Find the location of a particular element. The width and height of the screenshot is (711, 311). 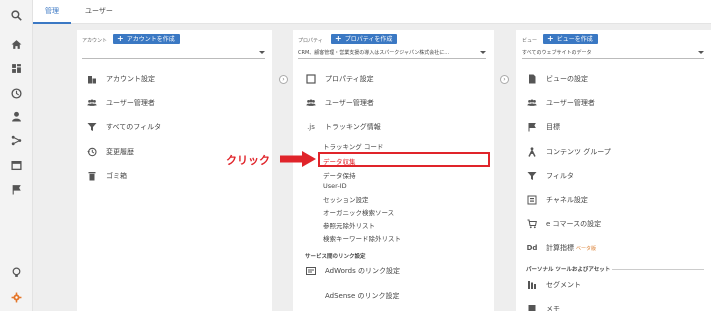

account-selector is located at coordinates (173, 53).